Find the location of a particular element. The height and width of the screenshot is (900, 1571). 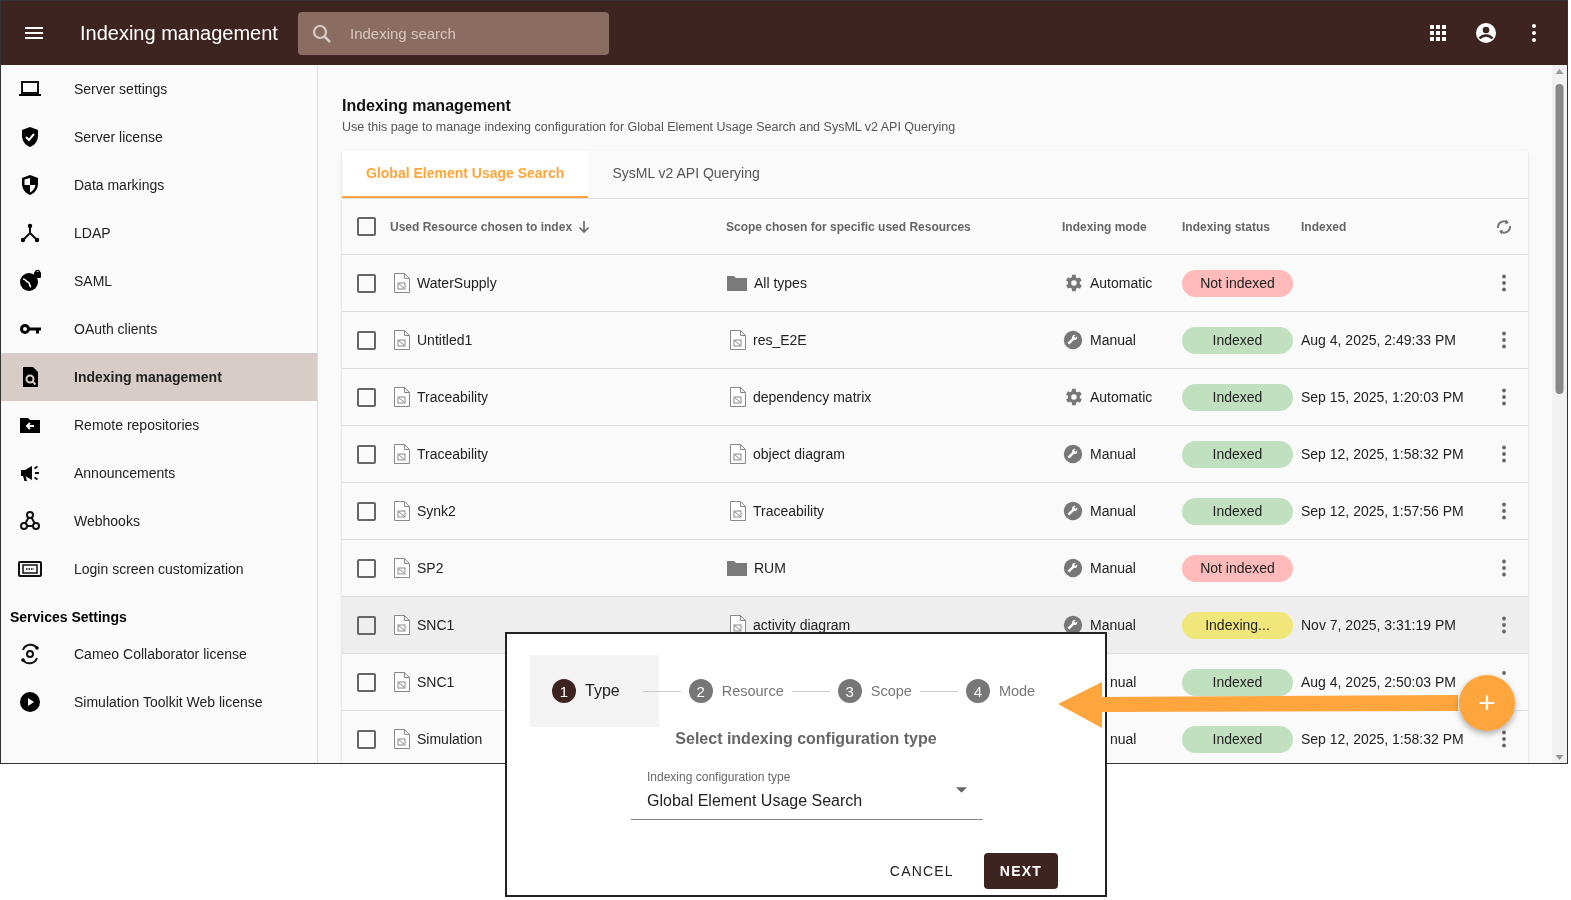

section-title: Services Settings is located at coordinates (68, 617).